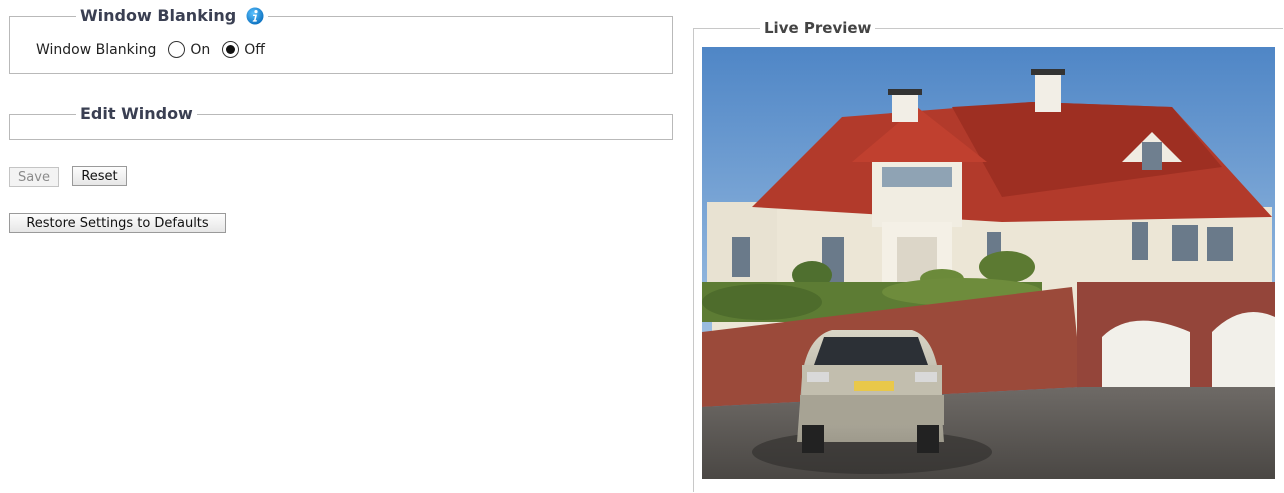  I want to click on radio-on-label: On, so click(200, 50).